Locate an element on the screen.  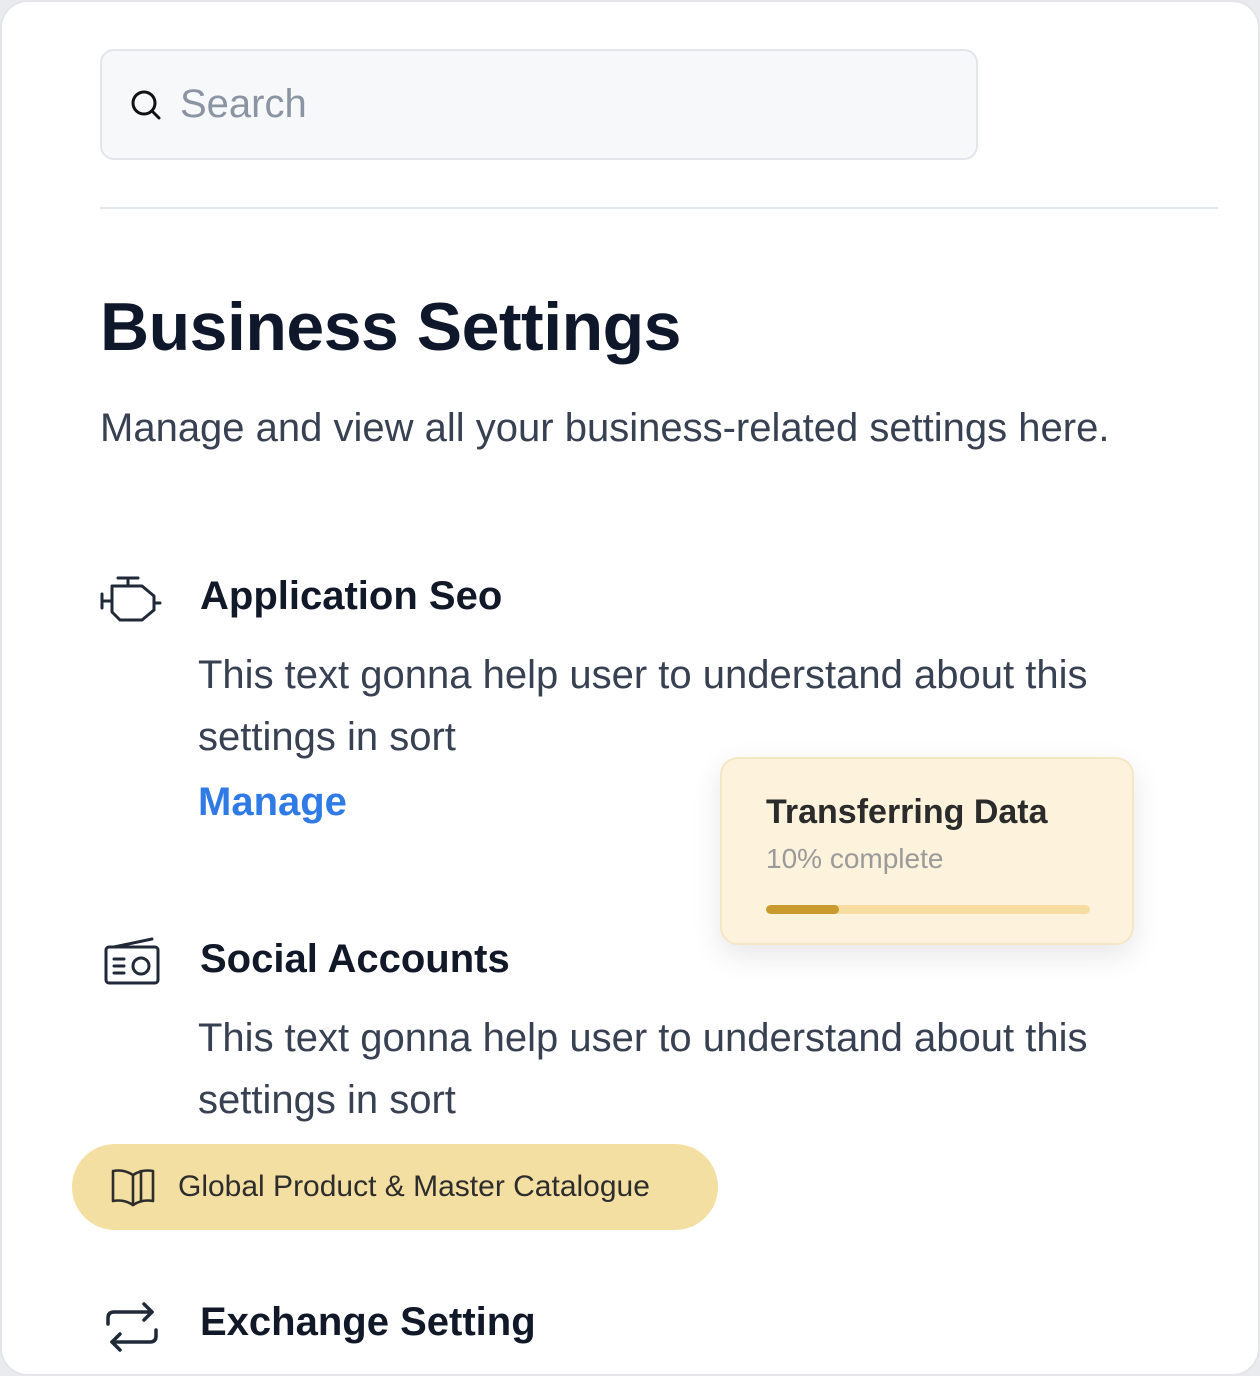
radio-icon is located at coordinates (132, 965).